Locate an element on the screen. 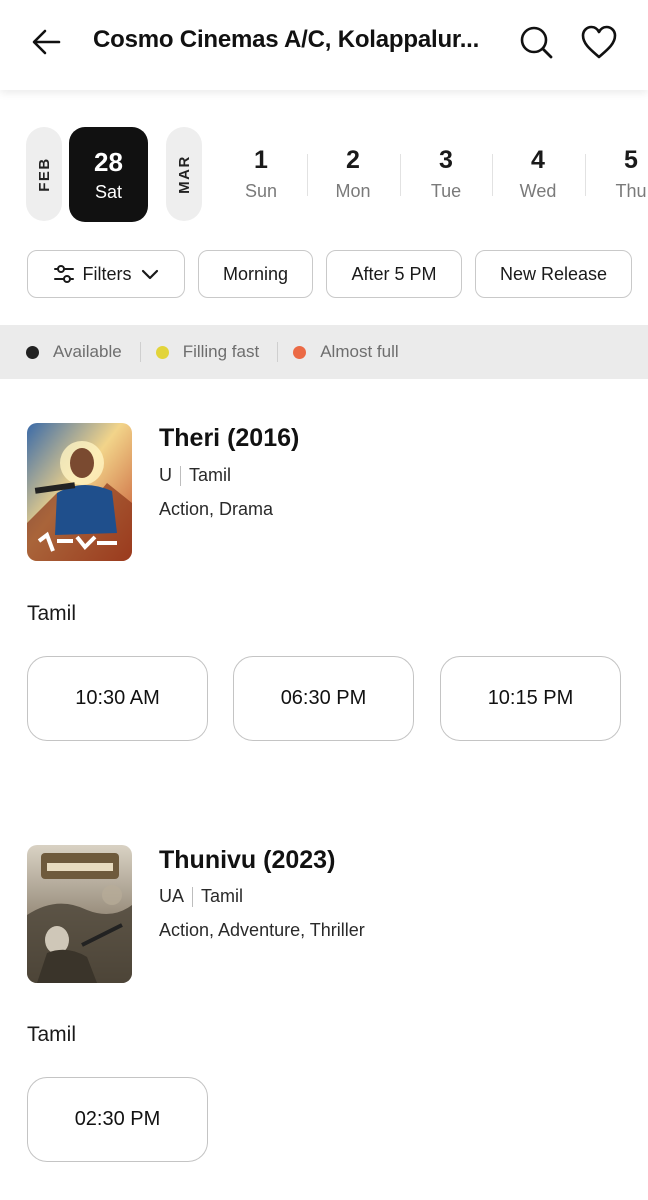 The image size is (648, 1200). search-icon is located at coordinates (536, 42).